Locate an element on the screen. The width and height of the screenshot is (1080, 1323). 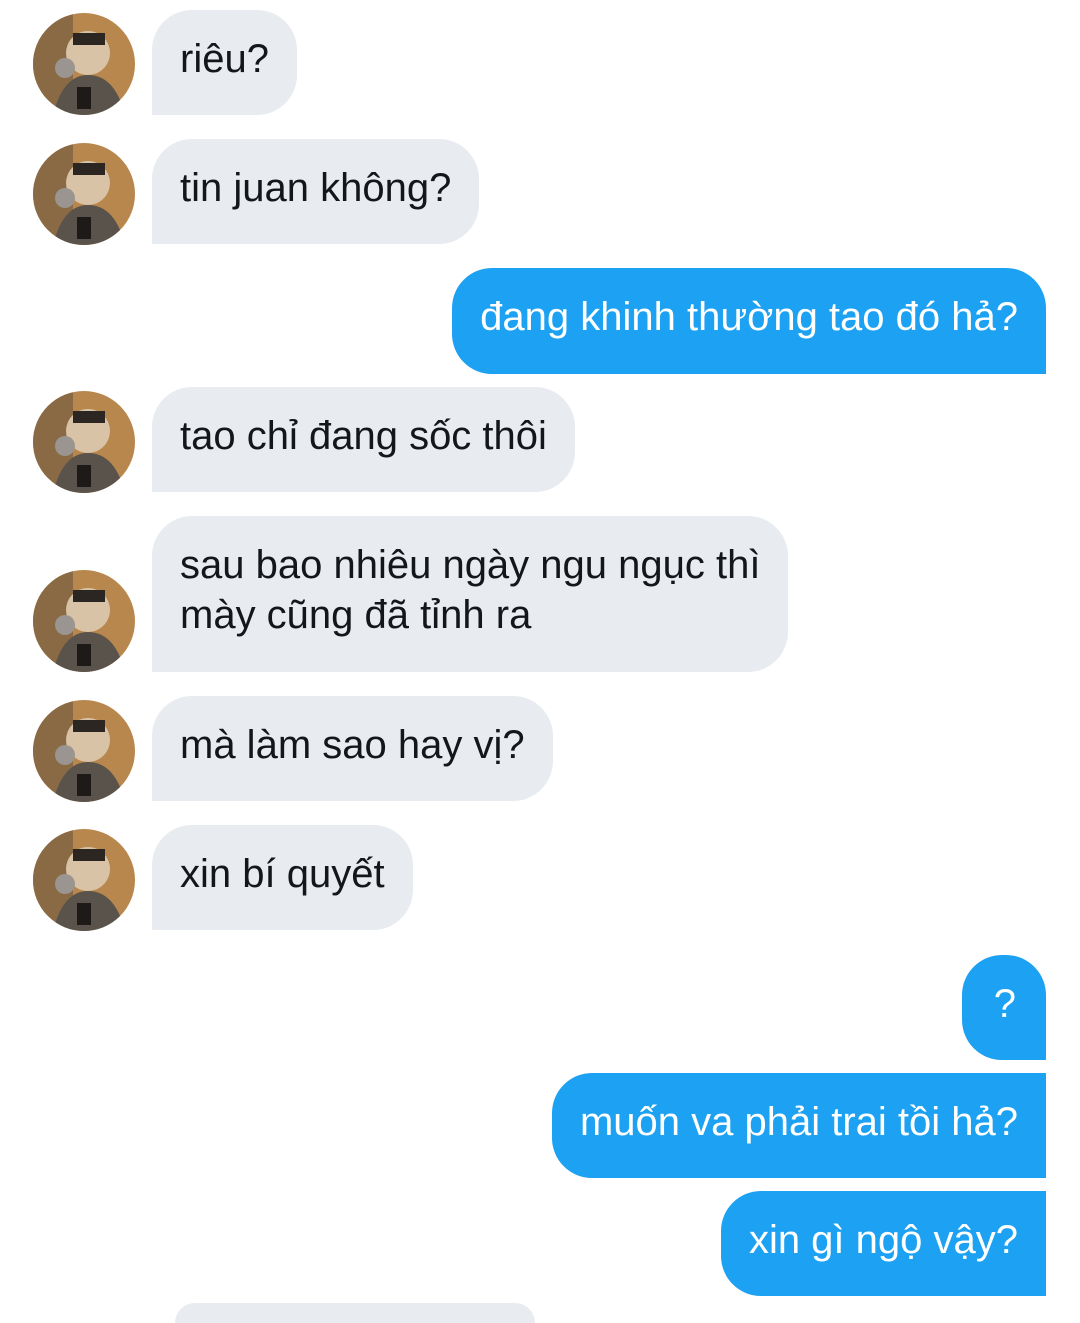
message-bubble-incoming: tao chỉ đang sốc thôi is located at coordinates (363, 439).